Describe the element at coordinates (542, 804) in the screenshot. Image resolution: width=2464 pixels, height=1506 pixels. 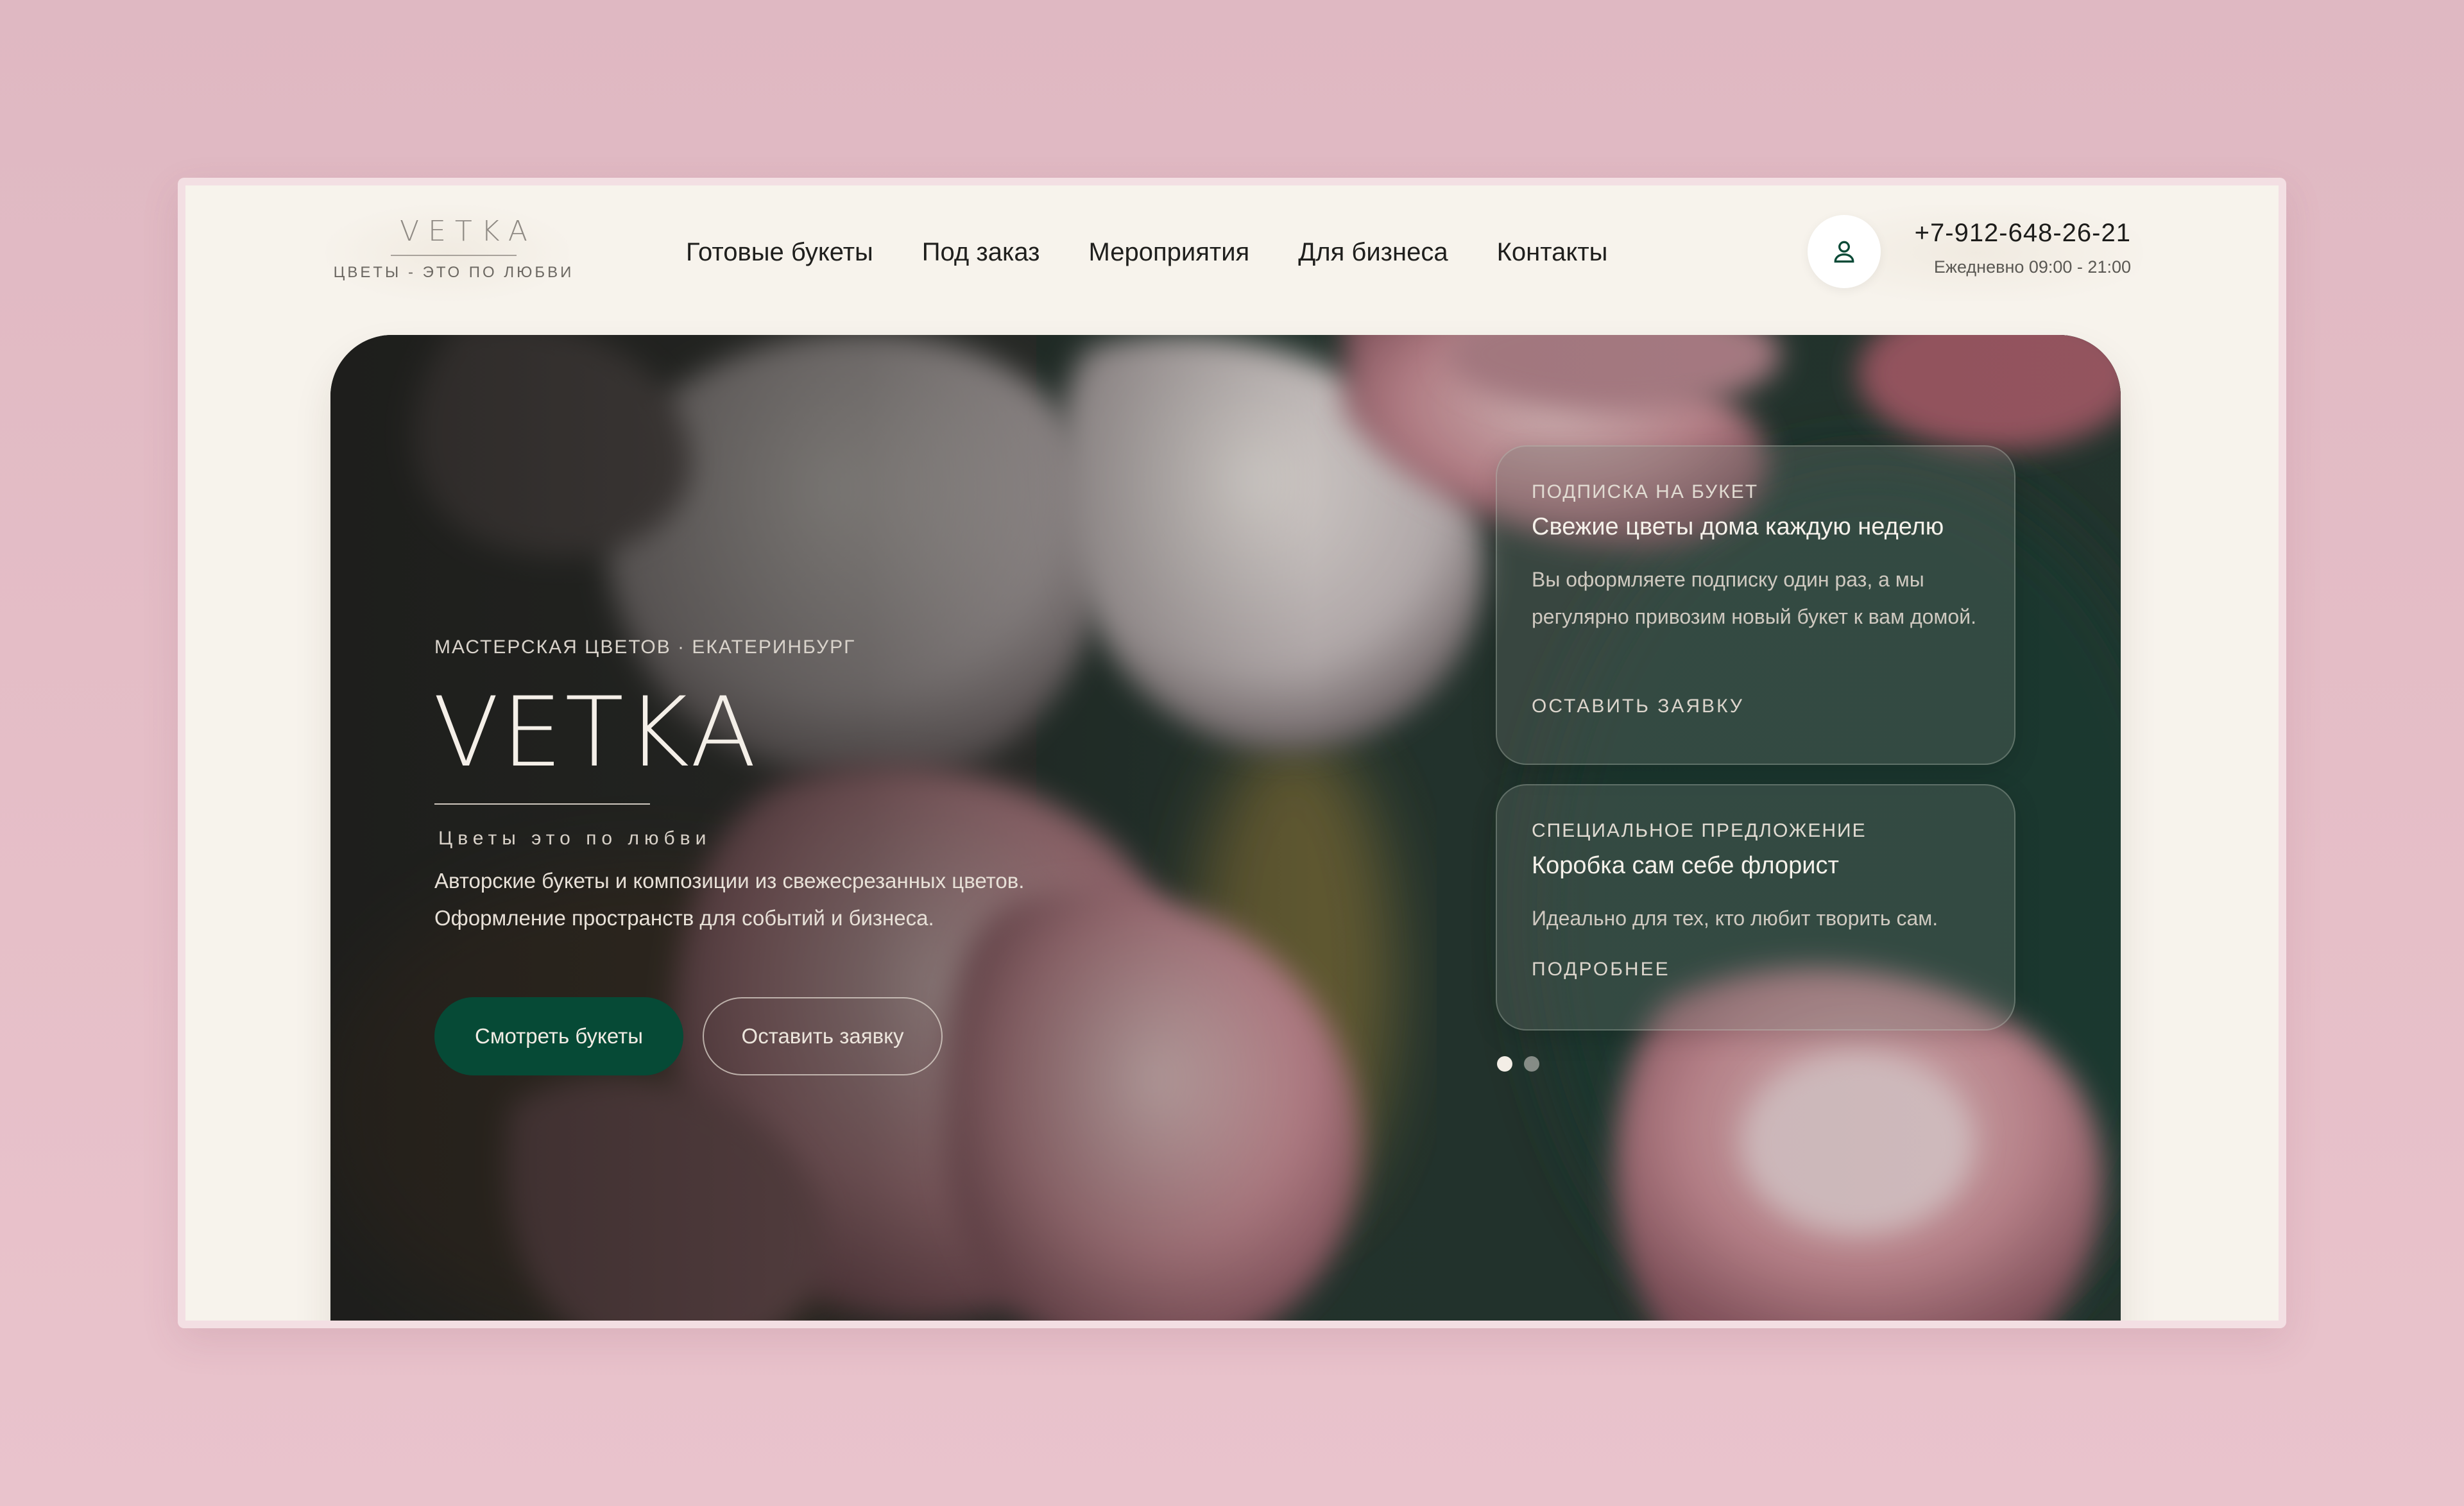
I see `hero-title-underline` at that location.